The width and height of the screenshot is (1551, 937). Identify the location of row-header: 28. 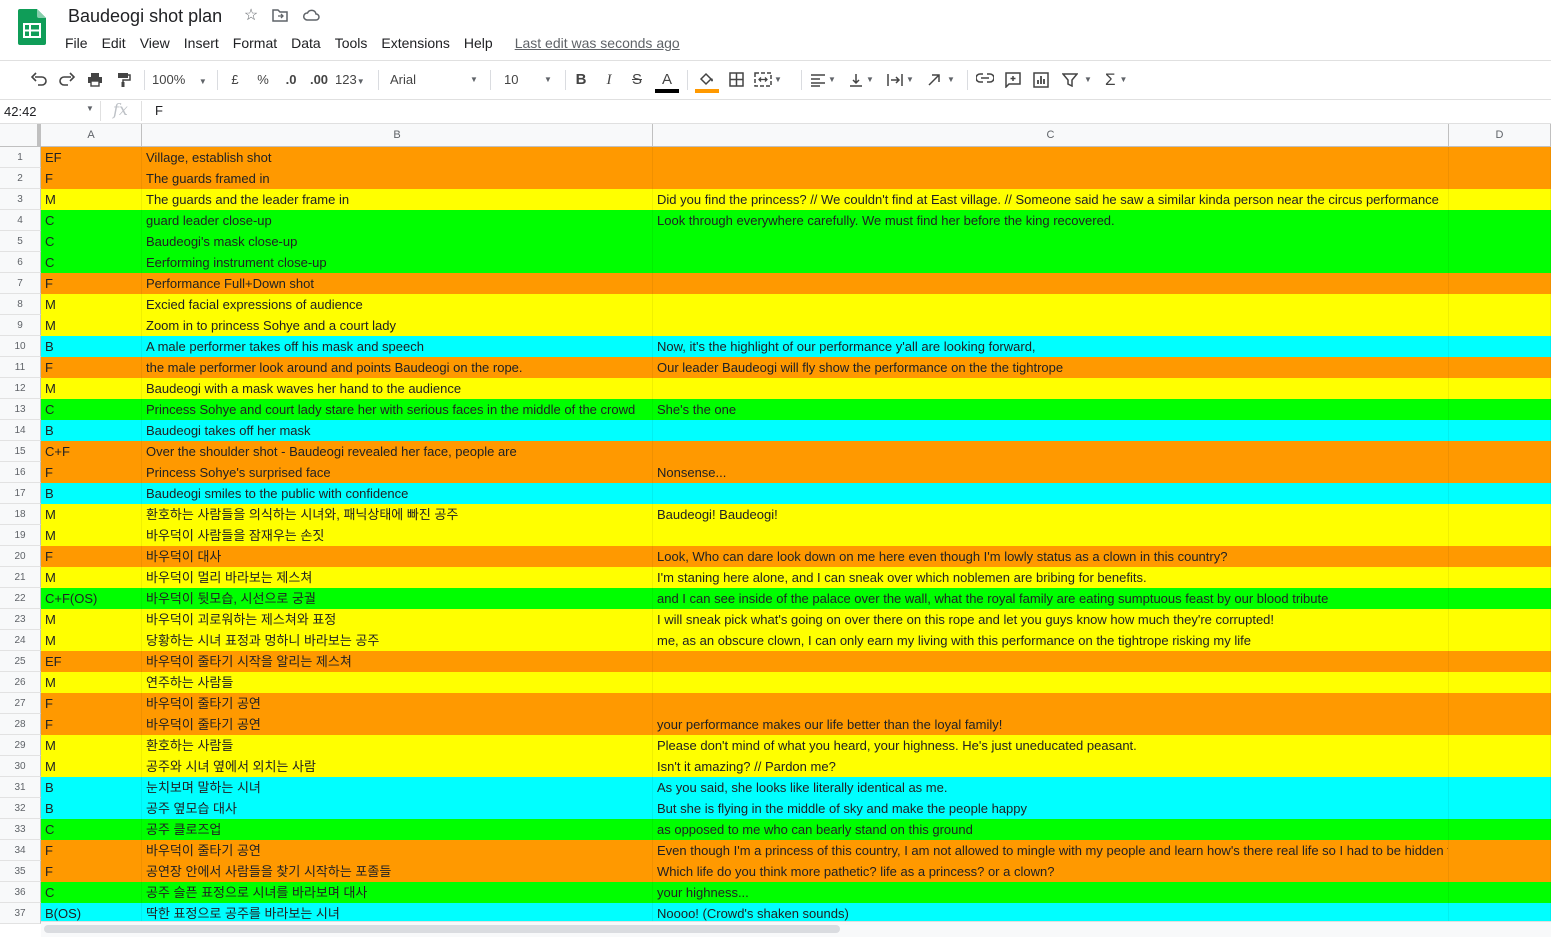
(20, 724).